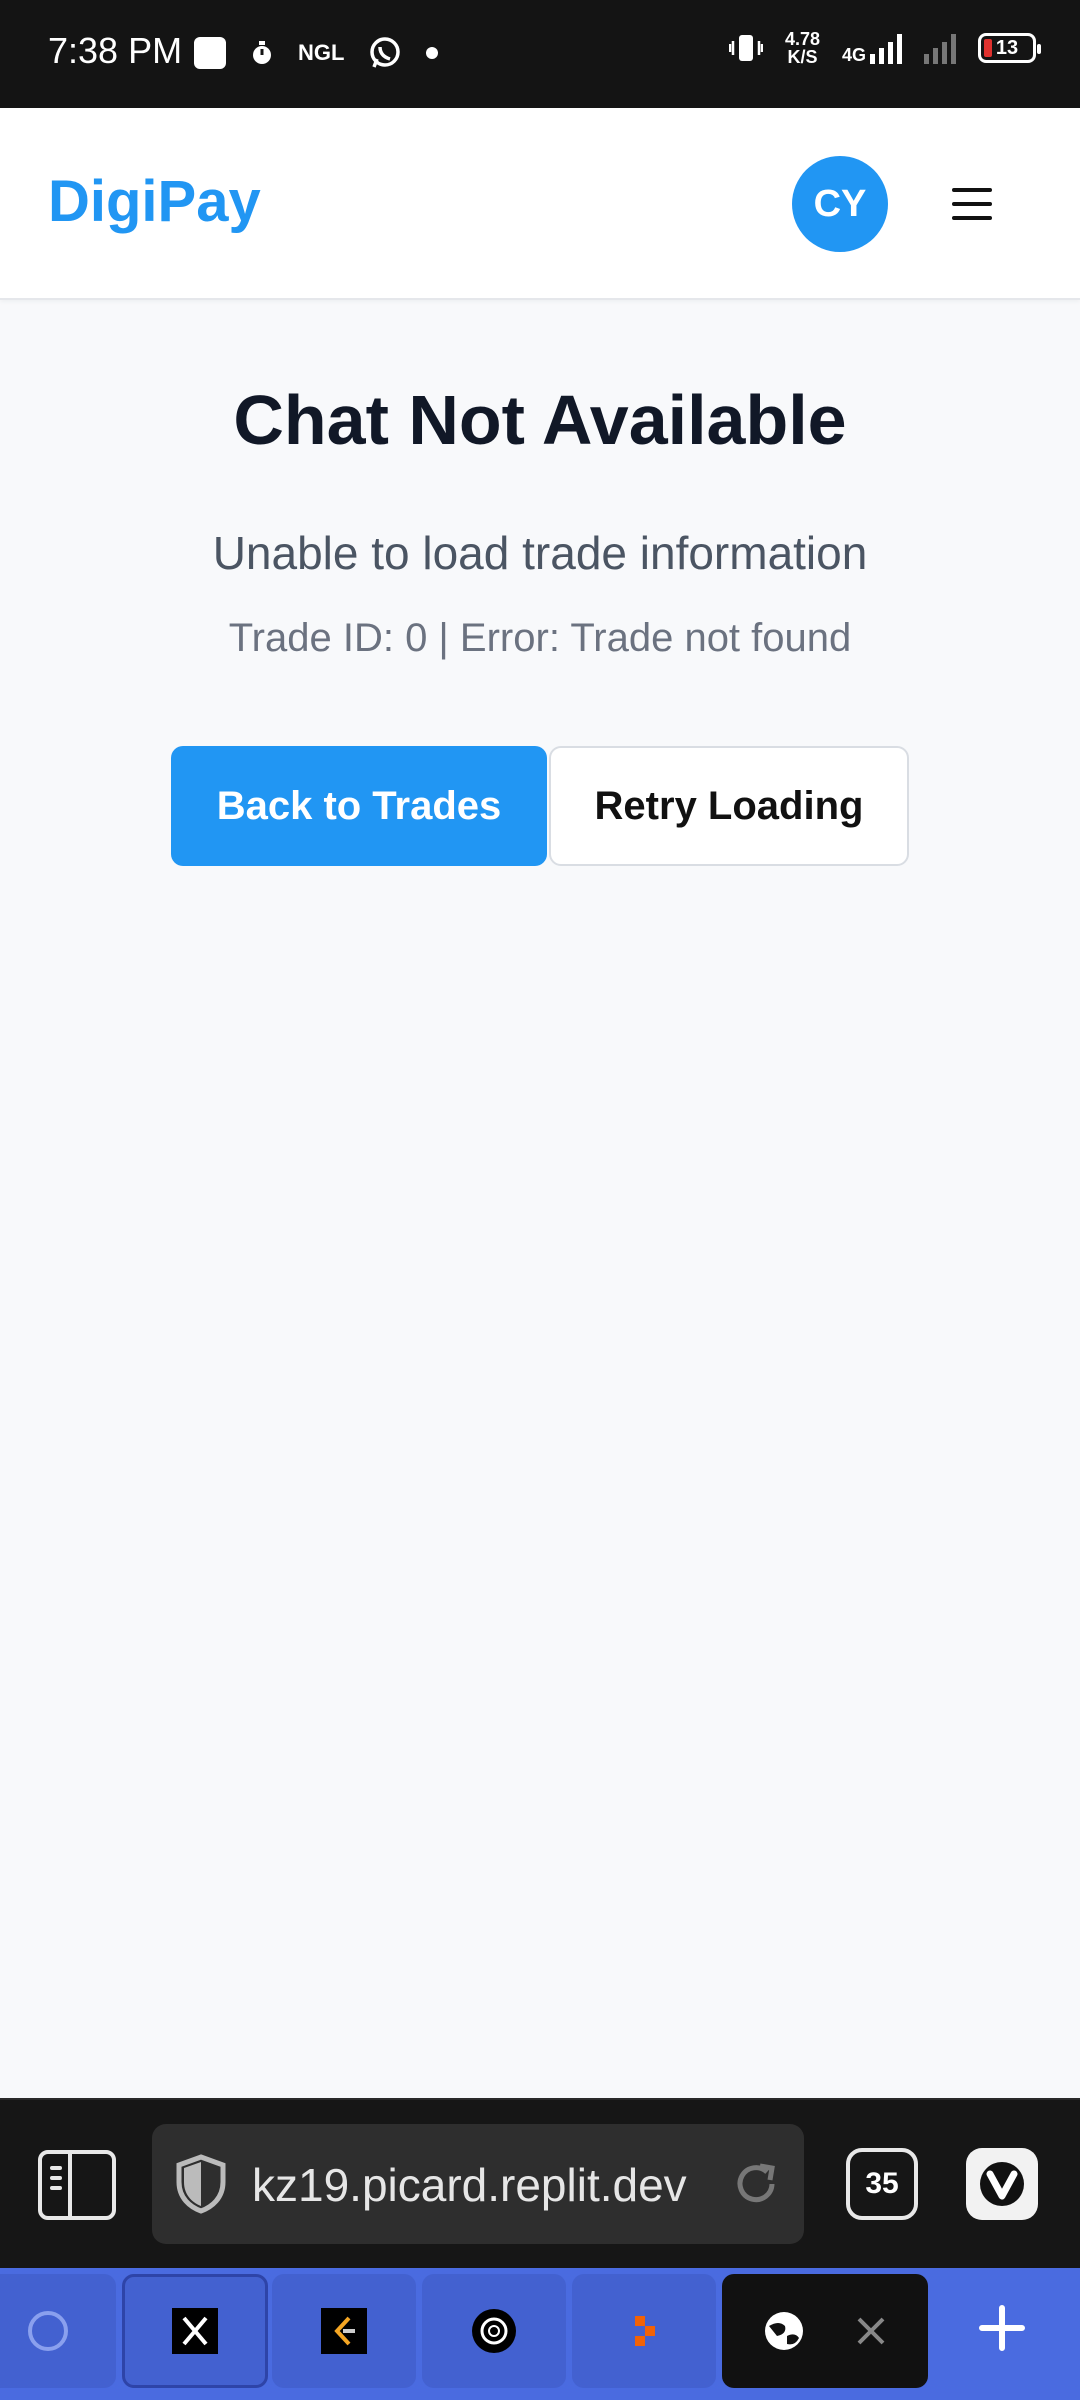 Image resolution: width=1080 pixels, height=2400 pixels. Describe the element at coordinates (432, 53) in the screenshot. I see `dot-icon` at that location.